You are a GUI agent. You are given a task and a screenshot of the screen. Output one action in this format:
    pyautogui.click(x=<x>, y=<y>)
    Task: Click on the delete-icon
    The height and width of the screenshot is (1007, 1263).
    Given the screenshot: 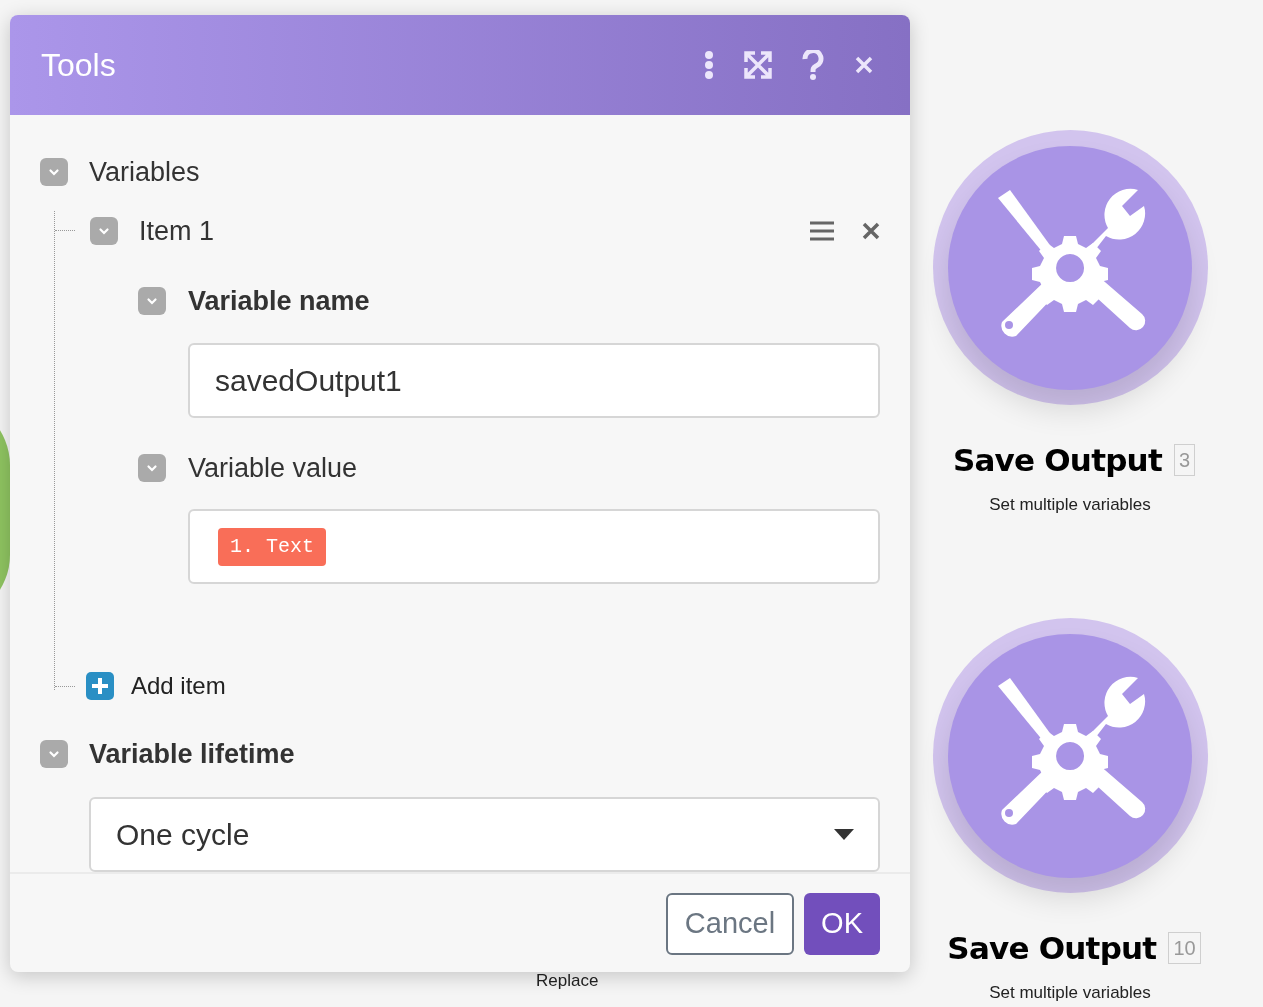 What is the action you would take?
    pyautogui.click(x=871, y=230)
    